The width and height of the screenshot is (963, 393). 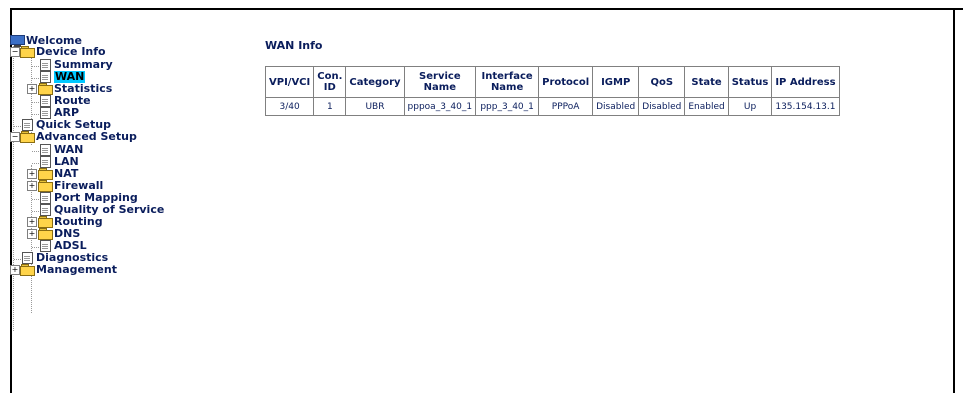 What do you see at coordinates (750, 106) in the screenshot?
I see `cell-status: Up` at bounding box center [750, 106].